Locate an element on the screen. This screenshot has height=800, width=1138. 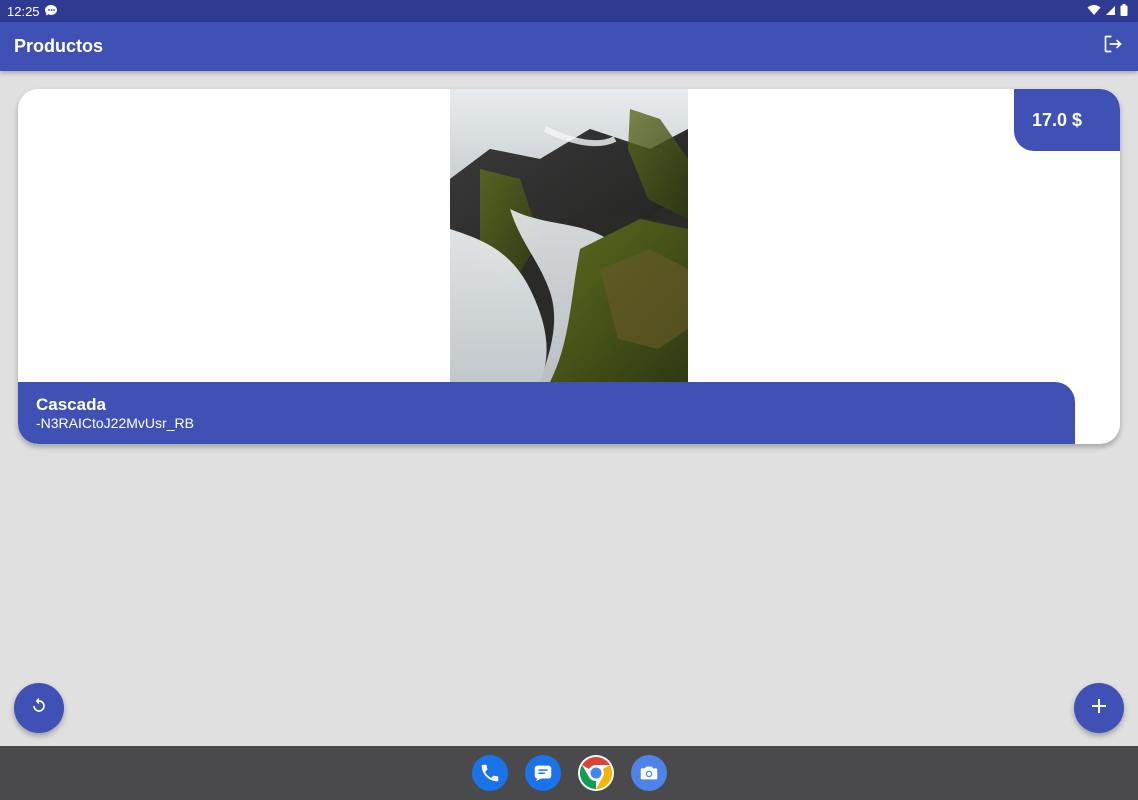
status-left: 12:25 is located at coordinates (32, 11).